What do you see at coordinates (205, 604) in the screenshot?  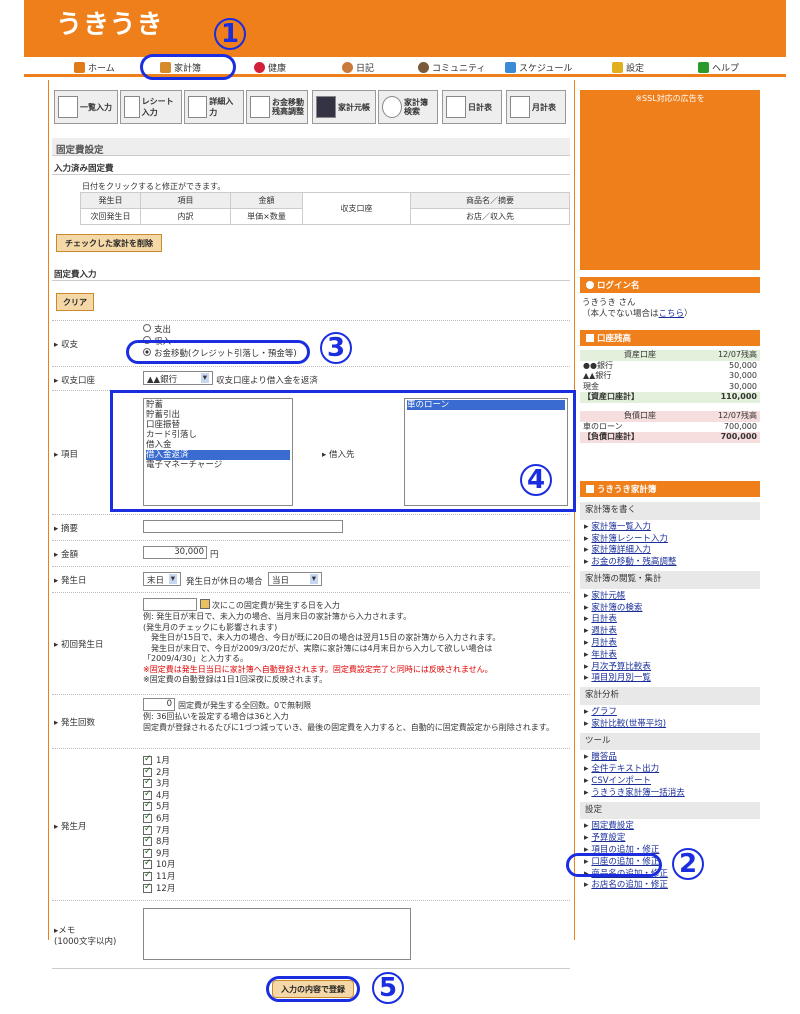 I see `calendar-icon` at bounding box center [205, 604].